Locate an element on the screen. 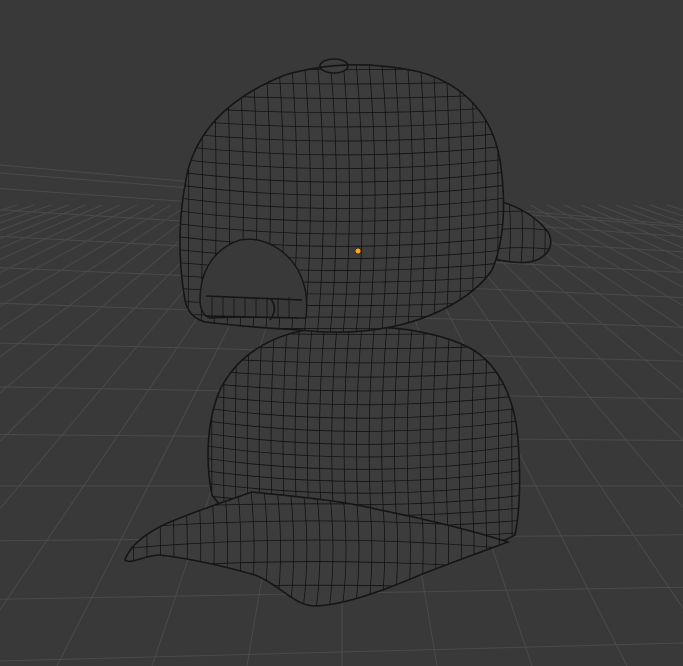 The image size is (683, 666). object-origin-icon is located at coordinates (358, 251).